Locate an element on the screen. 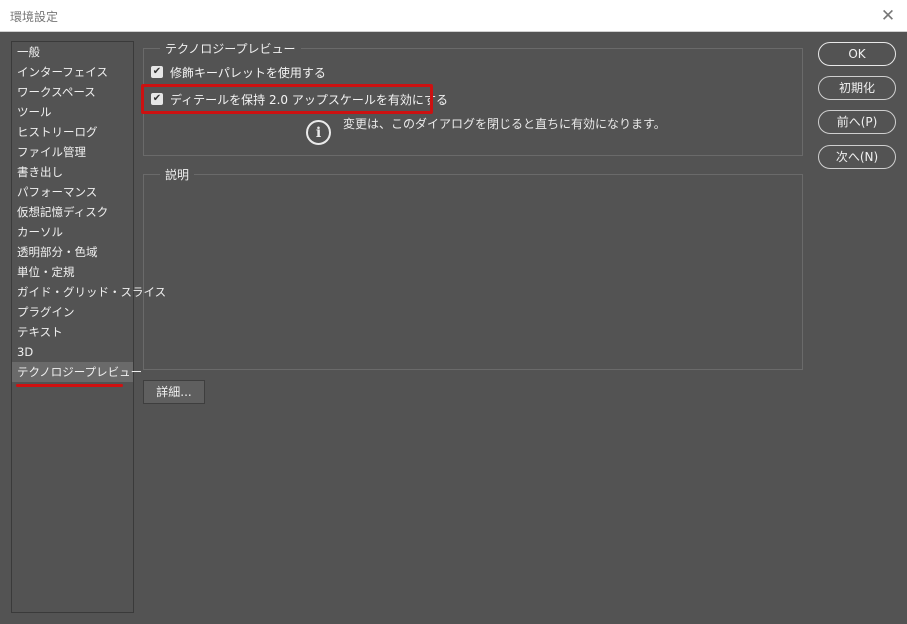 The width and height of the screenshot is (907, 624). sidebar-item-performance: パフォーマンス is located at coordinates (72, 192).